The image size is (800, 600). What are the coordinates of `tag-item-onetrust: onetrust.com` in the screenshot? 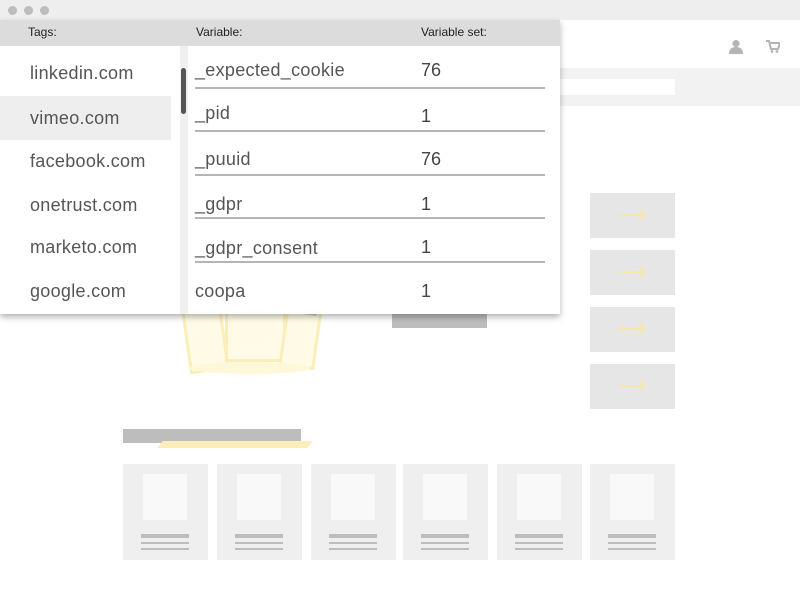 It's located at (85, 205).